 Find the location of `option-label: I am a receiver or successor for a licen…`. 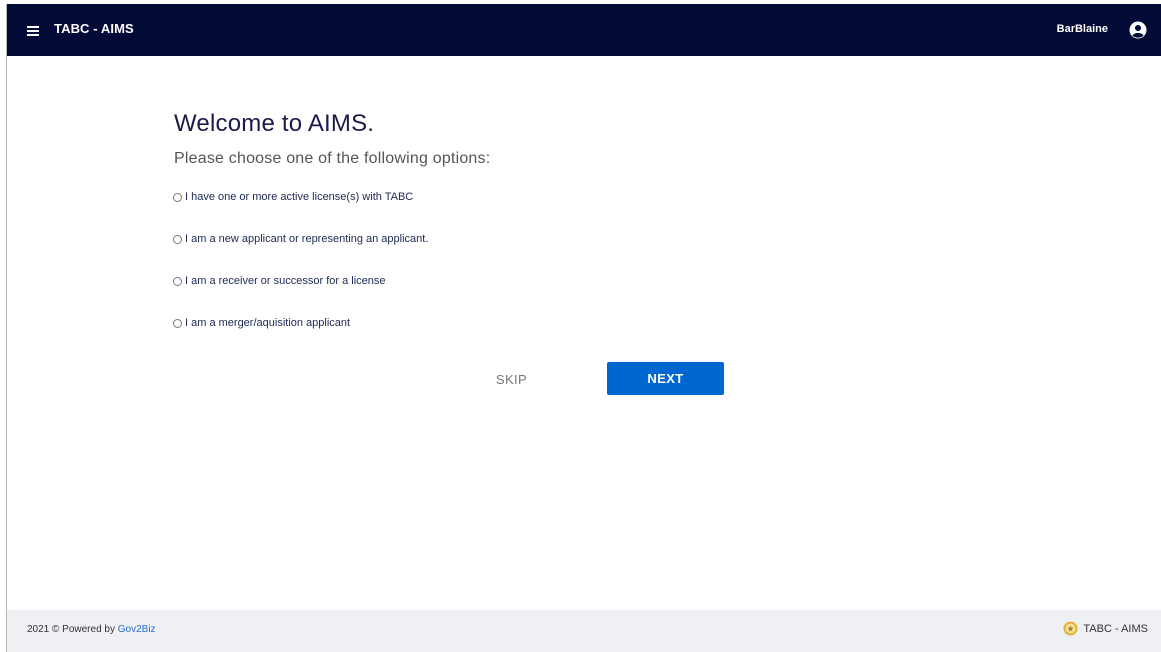

option-label: I am a receiver or successor for a licen… is located at coordinates (285, 281).